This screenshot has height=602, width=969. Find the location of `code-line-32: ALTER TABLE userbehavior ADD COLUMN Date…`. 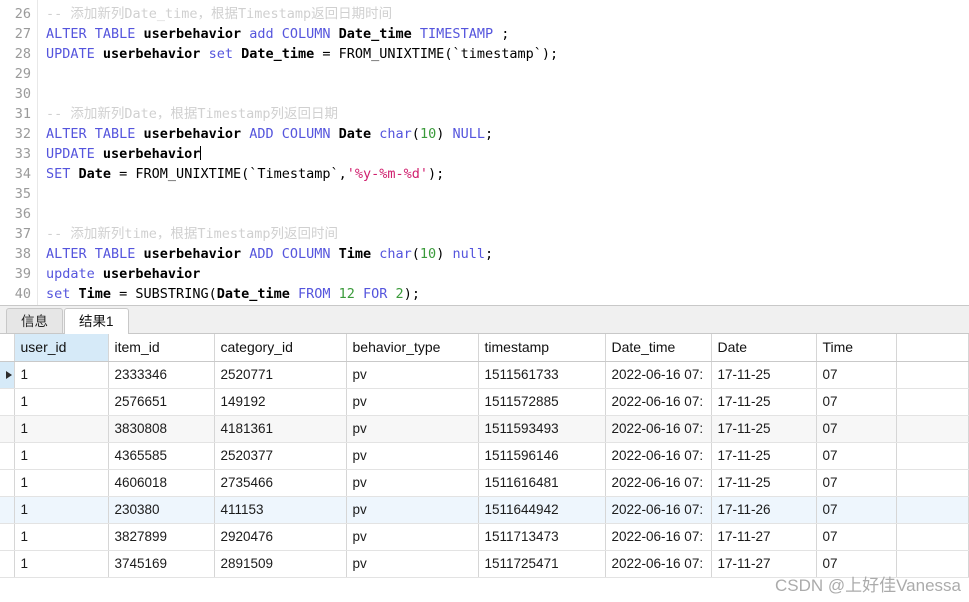

code-line-32: ALTER TABLE userbehavior ADD COLUMN Date… is located at coordinates (507, 134).